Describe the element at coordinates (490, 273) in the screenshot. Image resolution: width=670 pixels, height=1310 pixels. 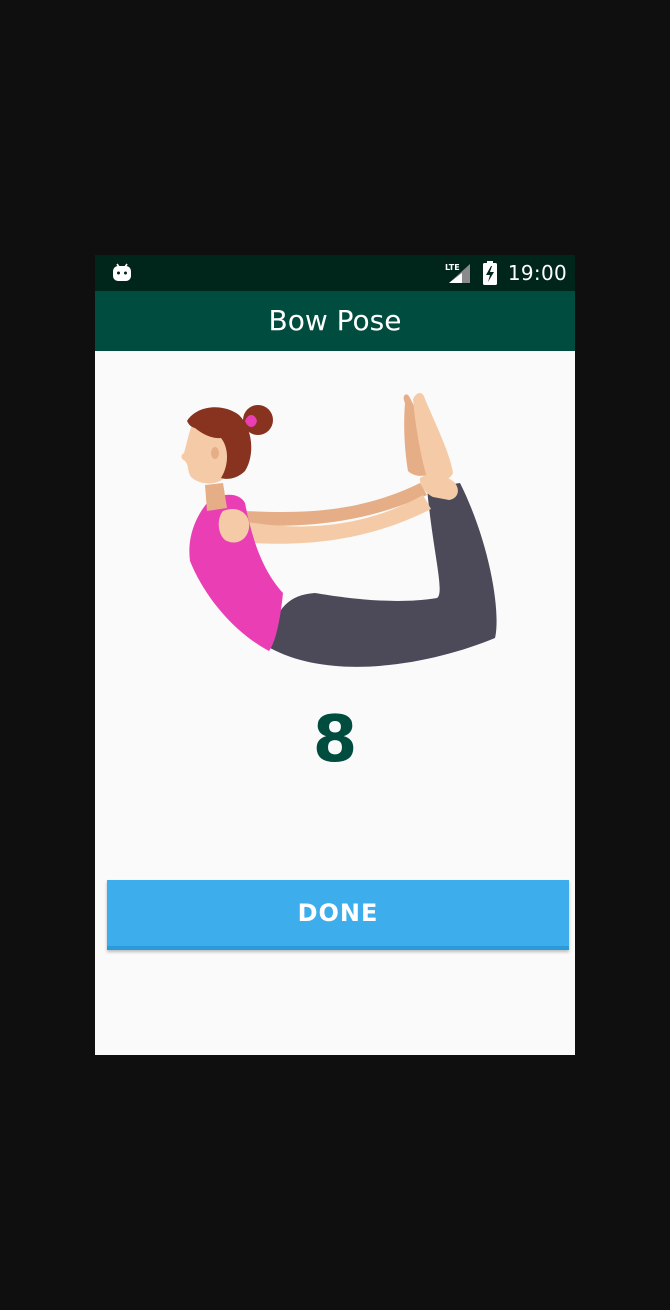
I see `battery-charging-icon` at that location.